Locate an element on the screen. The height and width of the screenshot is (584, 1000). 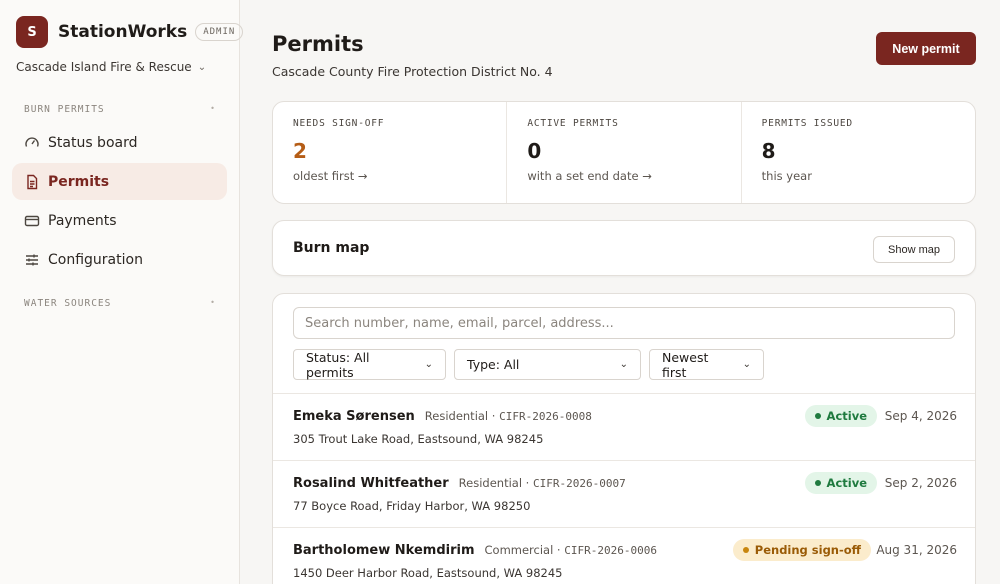
section-water-sources: WATER SOURCES • is located at coordinates (120, 303).